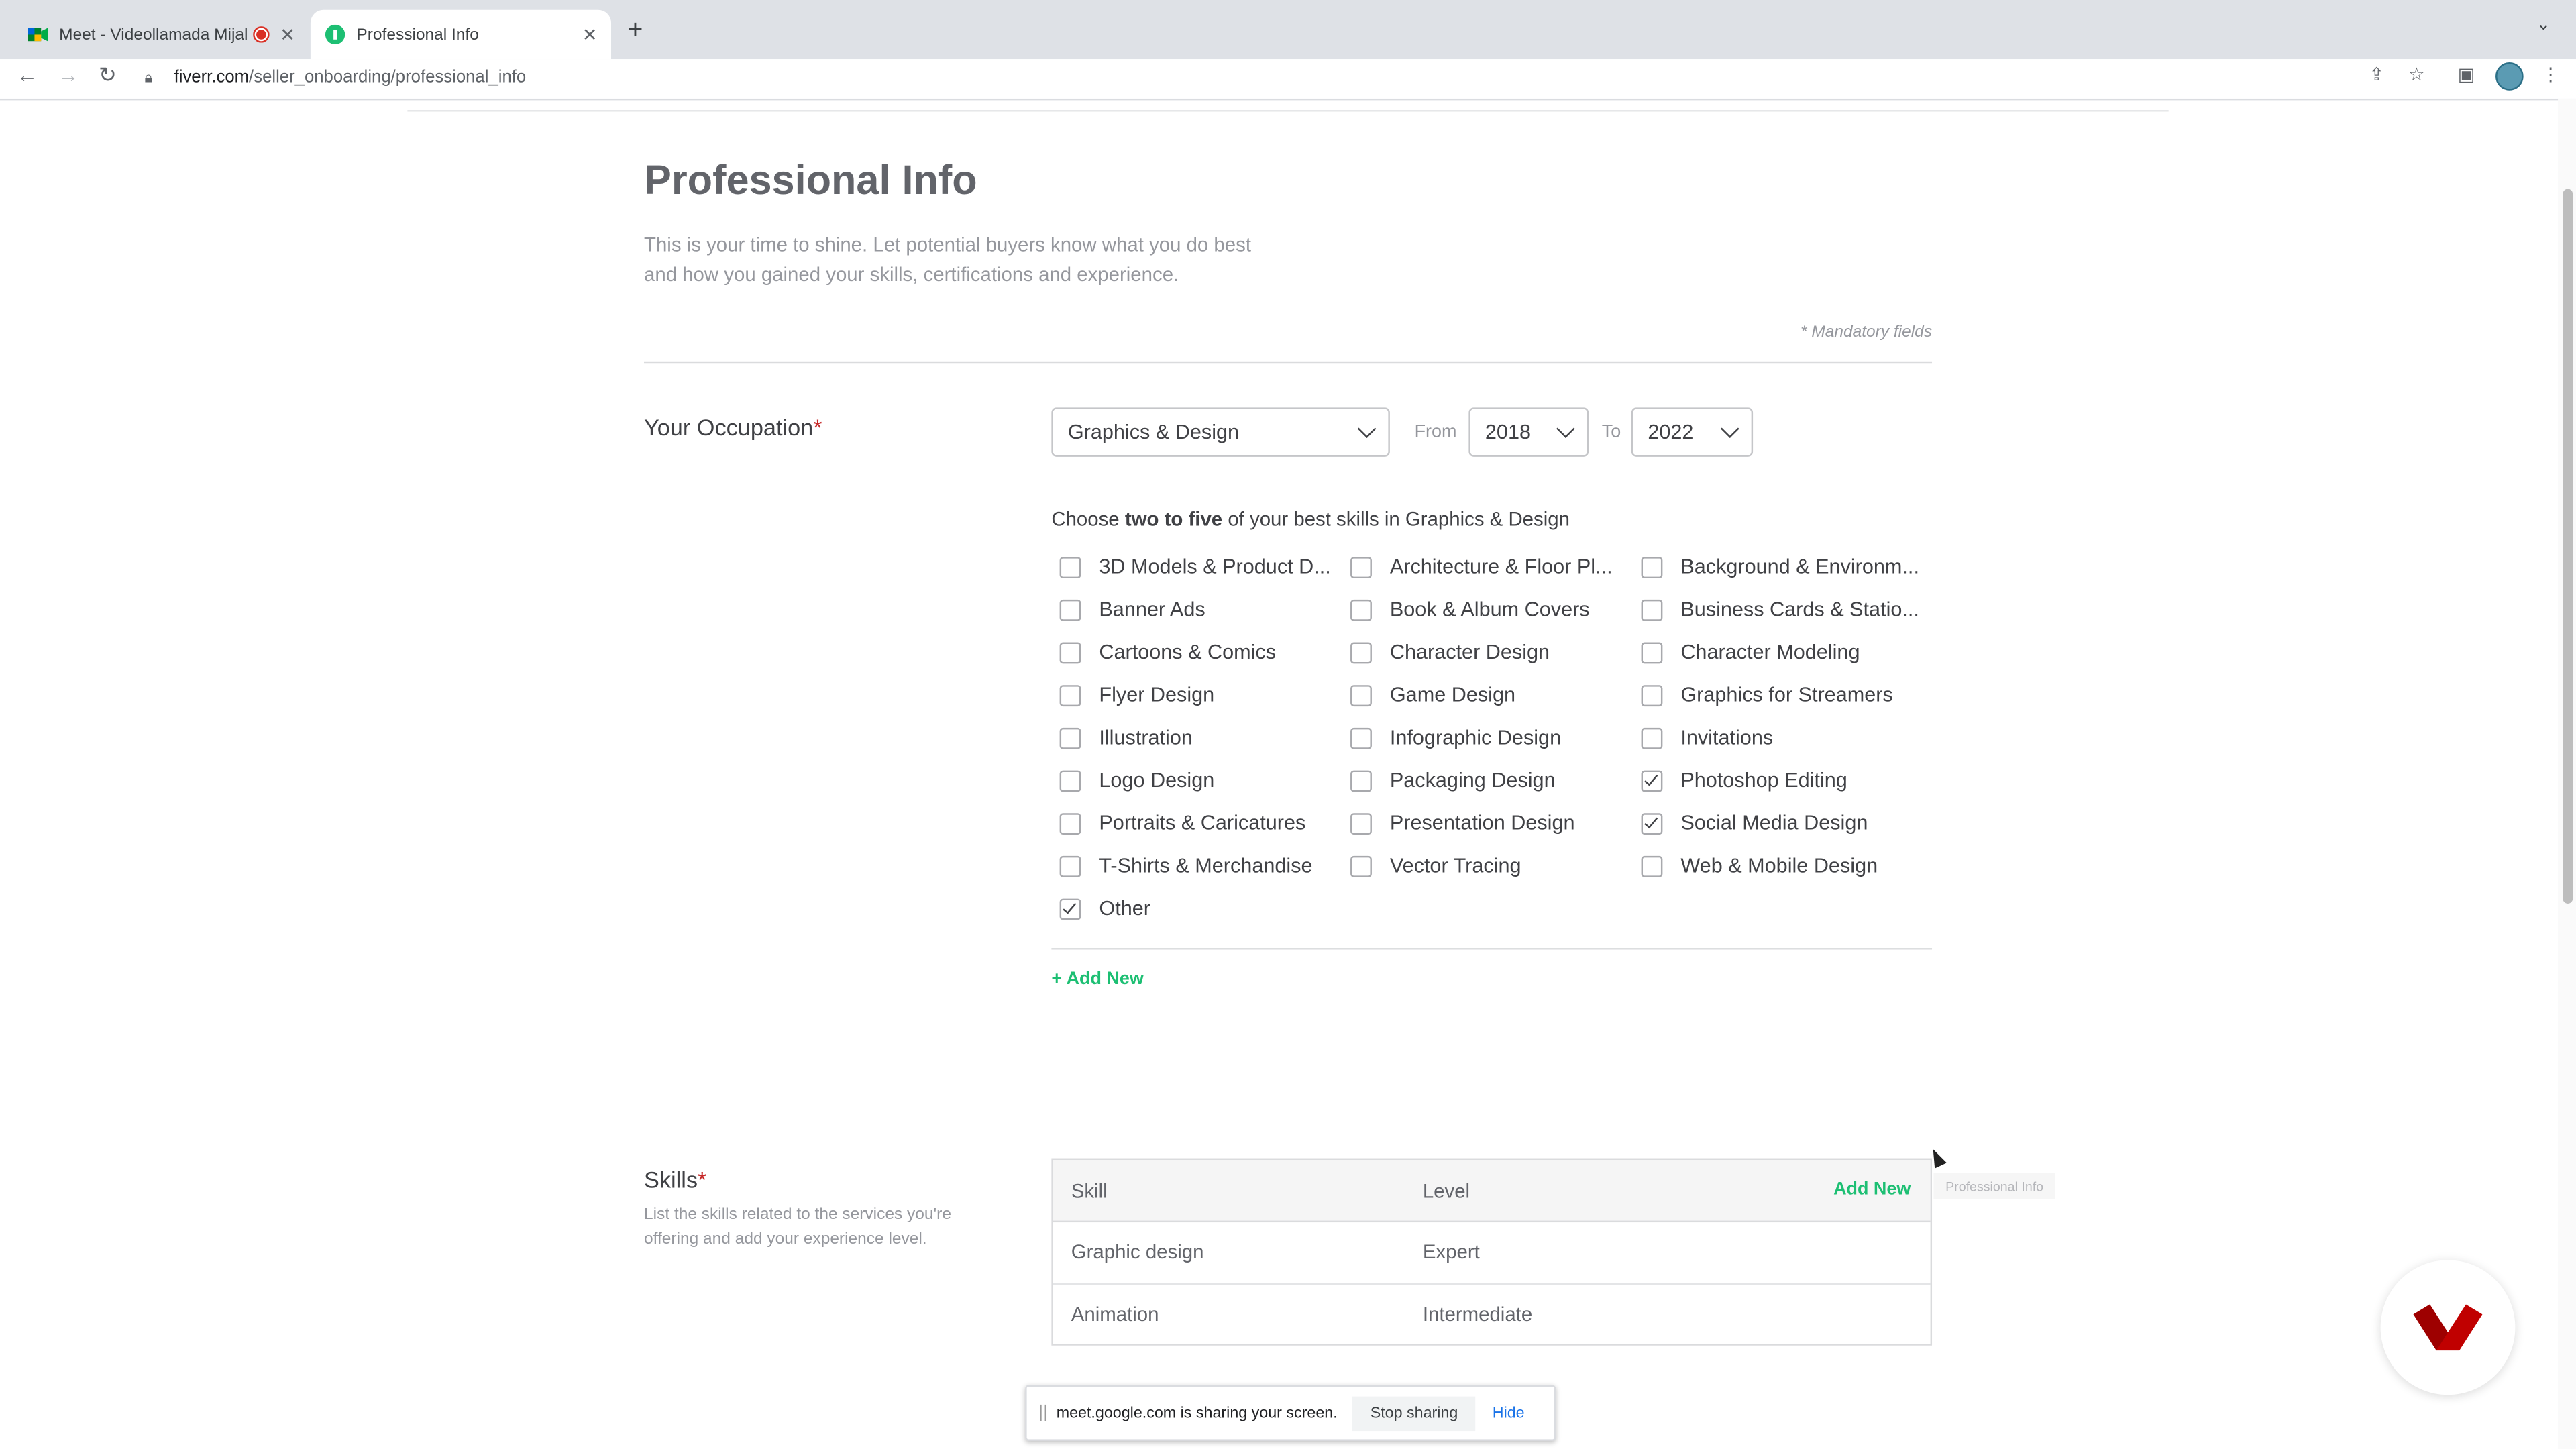 The image size is (2576, 1449). What do you see at coordinates (1097, 979) in the screenshot?
I see `add-new-occupation-link: + Add New` at bounding box center [1097, 979].